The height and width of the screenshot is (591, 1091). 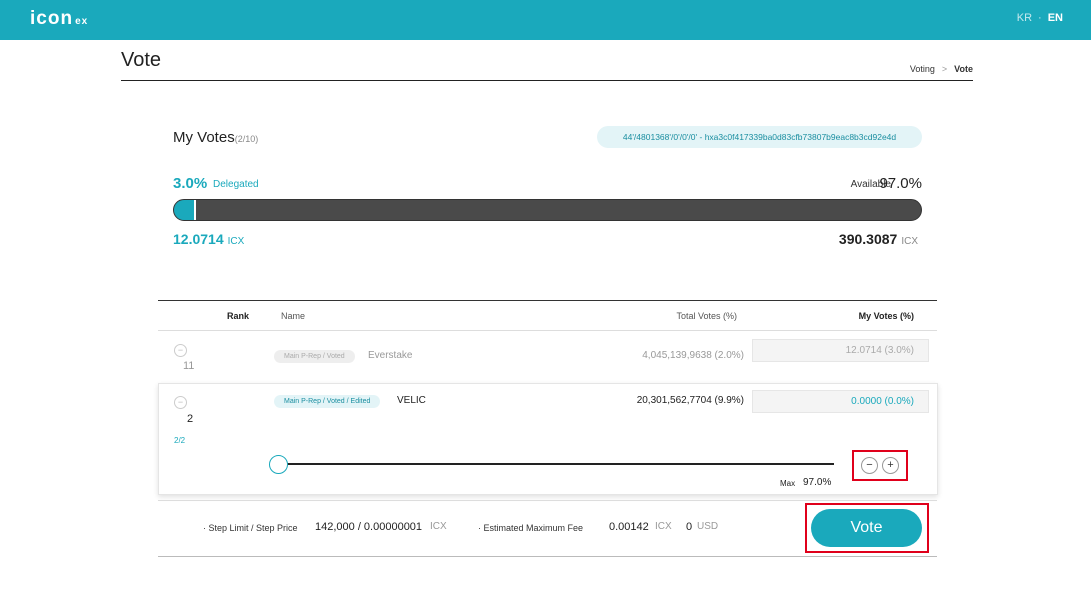 I want to click on row-pager: 2/2, so click(x=180, y=440).